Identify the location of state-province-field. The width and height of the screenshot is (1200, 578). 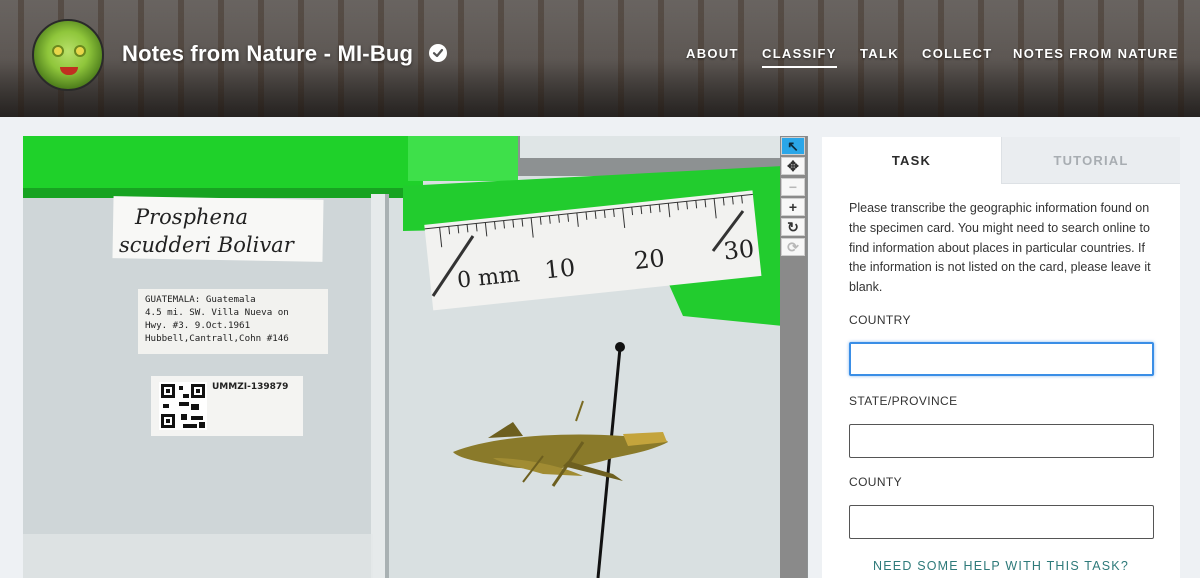
(1001, 441).